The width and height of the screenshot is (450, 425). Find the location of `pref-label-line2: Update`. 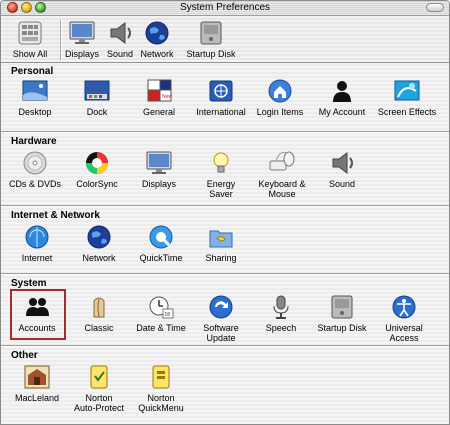

pref-label-line2: Update is located at coordinates (221, 338).